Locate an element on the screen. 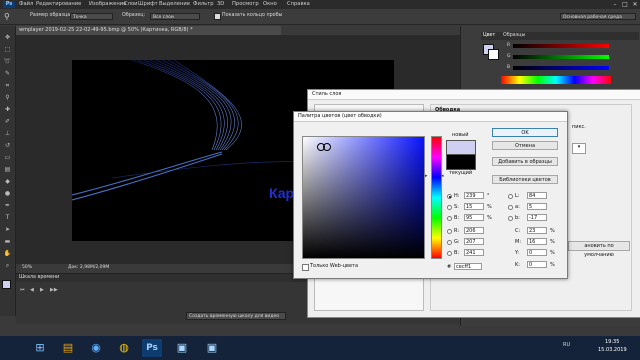 This screenshot has width=640, height=360. radio-a is located at coordinates (510, 207).